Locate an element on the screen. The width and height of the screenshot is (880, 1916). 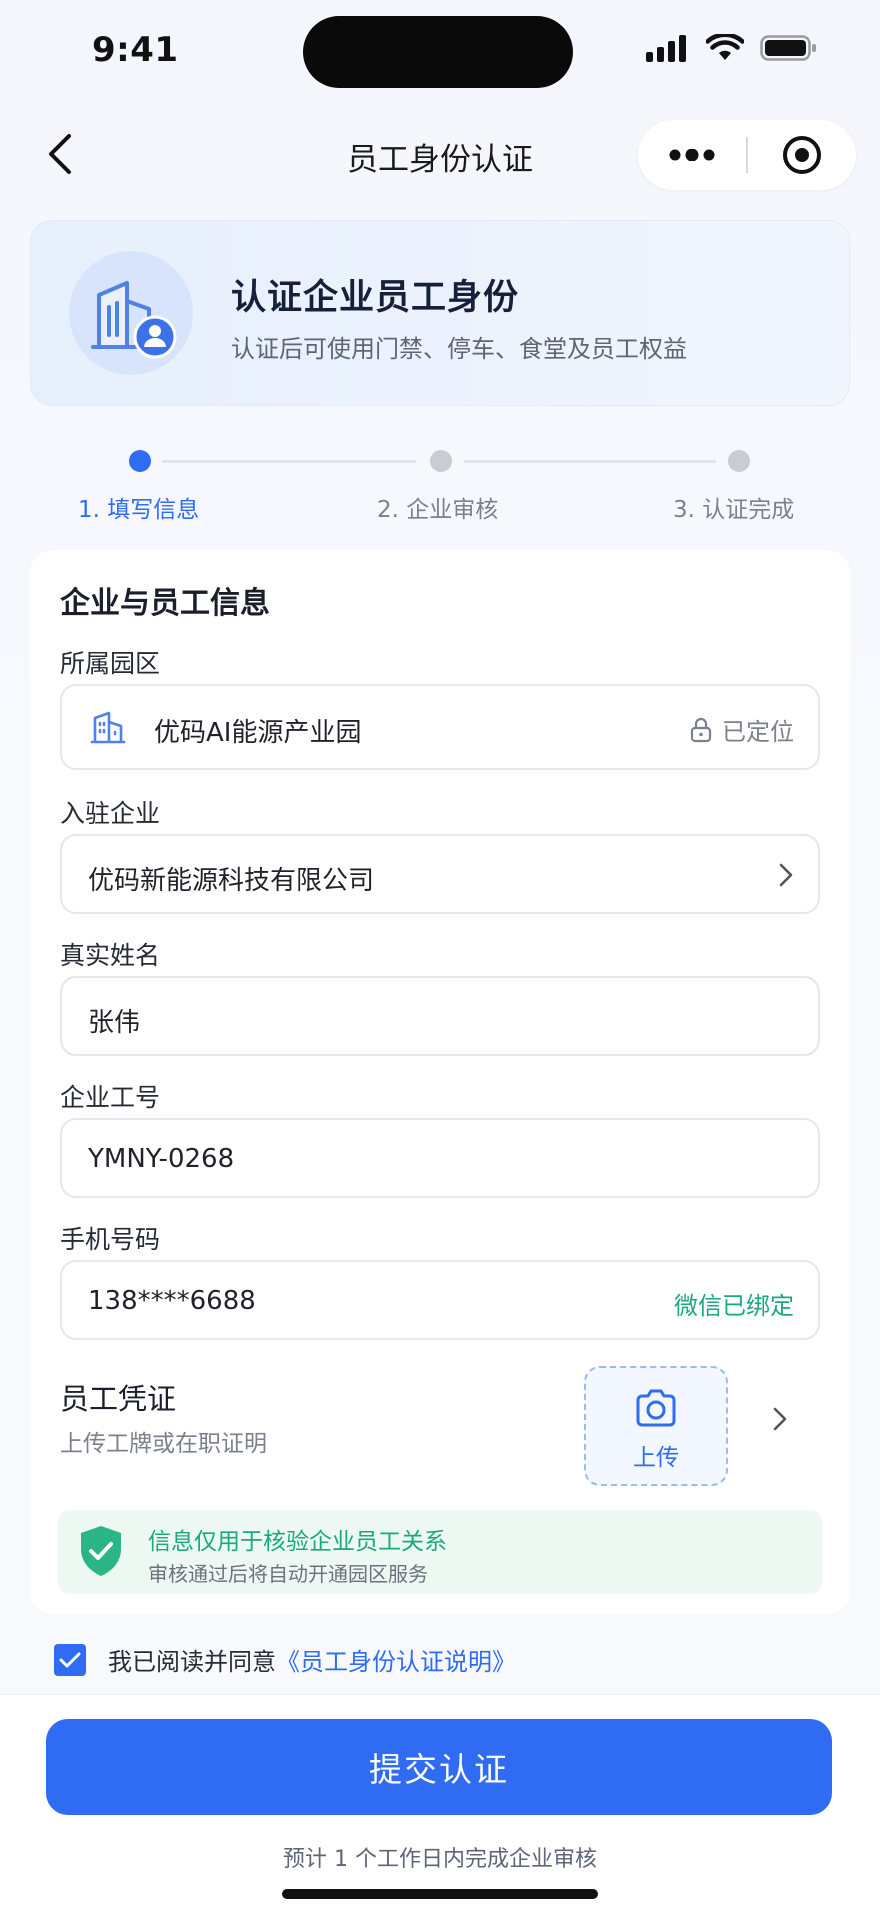
step-2-label: 2. 企业审核 is located at coordinates (438, 510).